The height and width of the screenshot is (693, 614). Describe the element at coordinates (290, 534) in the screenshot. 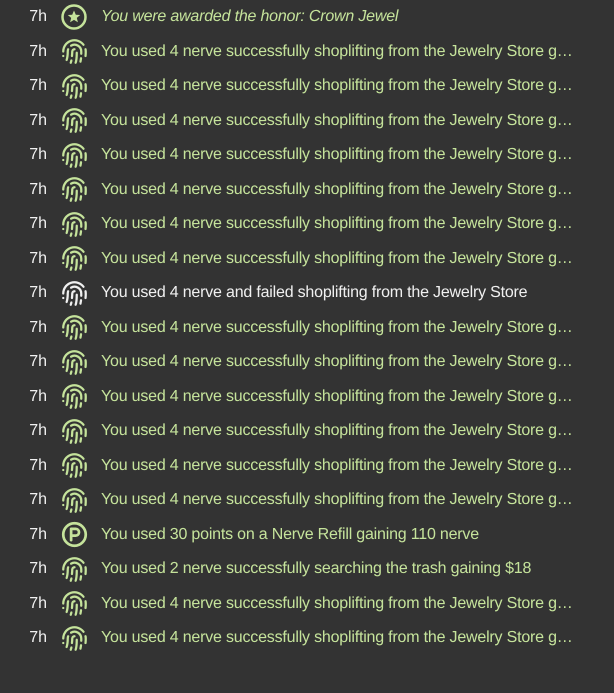

I see `event-message: You used 30 points on a Nerve Refill gaining 110 nerve` at that location.